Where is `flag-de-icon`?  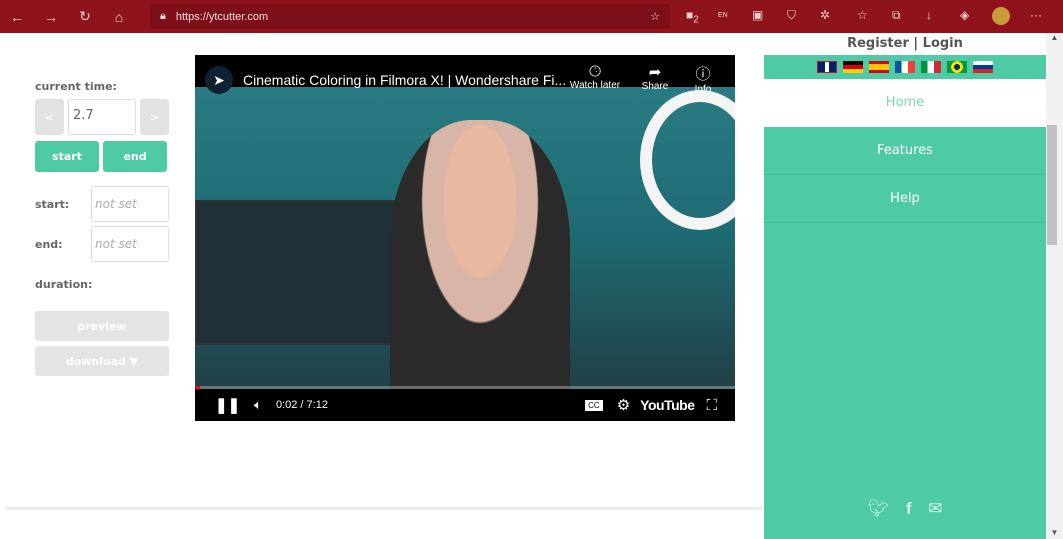 flag-de-icon is located at coordinates (853, 67).